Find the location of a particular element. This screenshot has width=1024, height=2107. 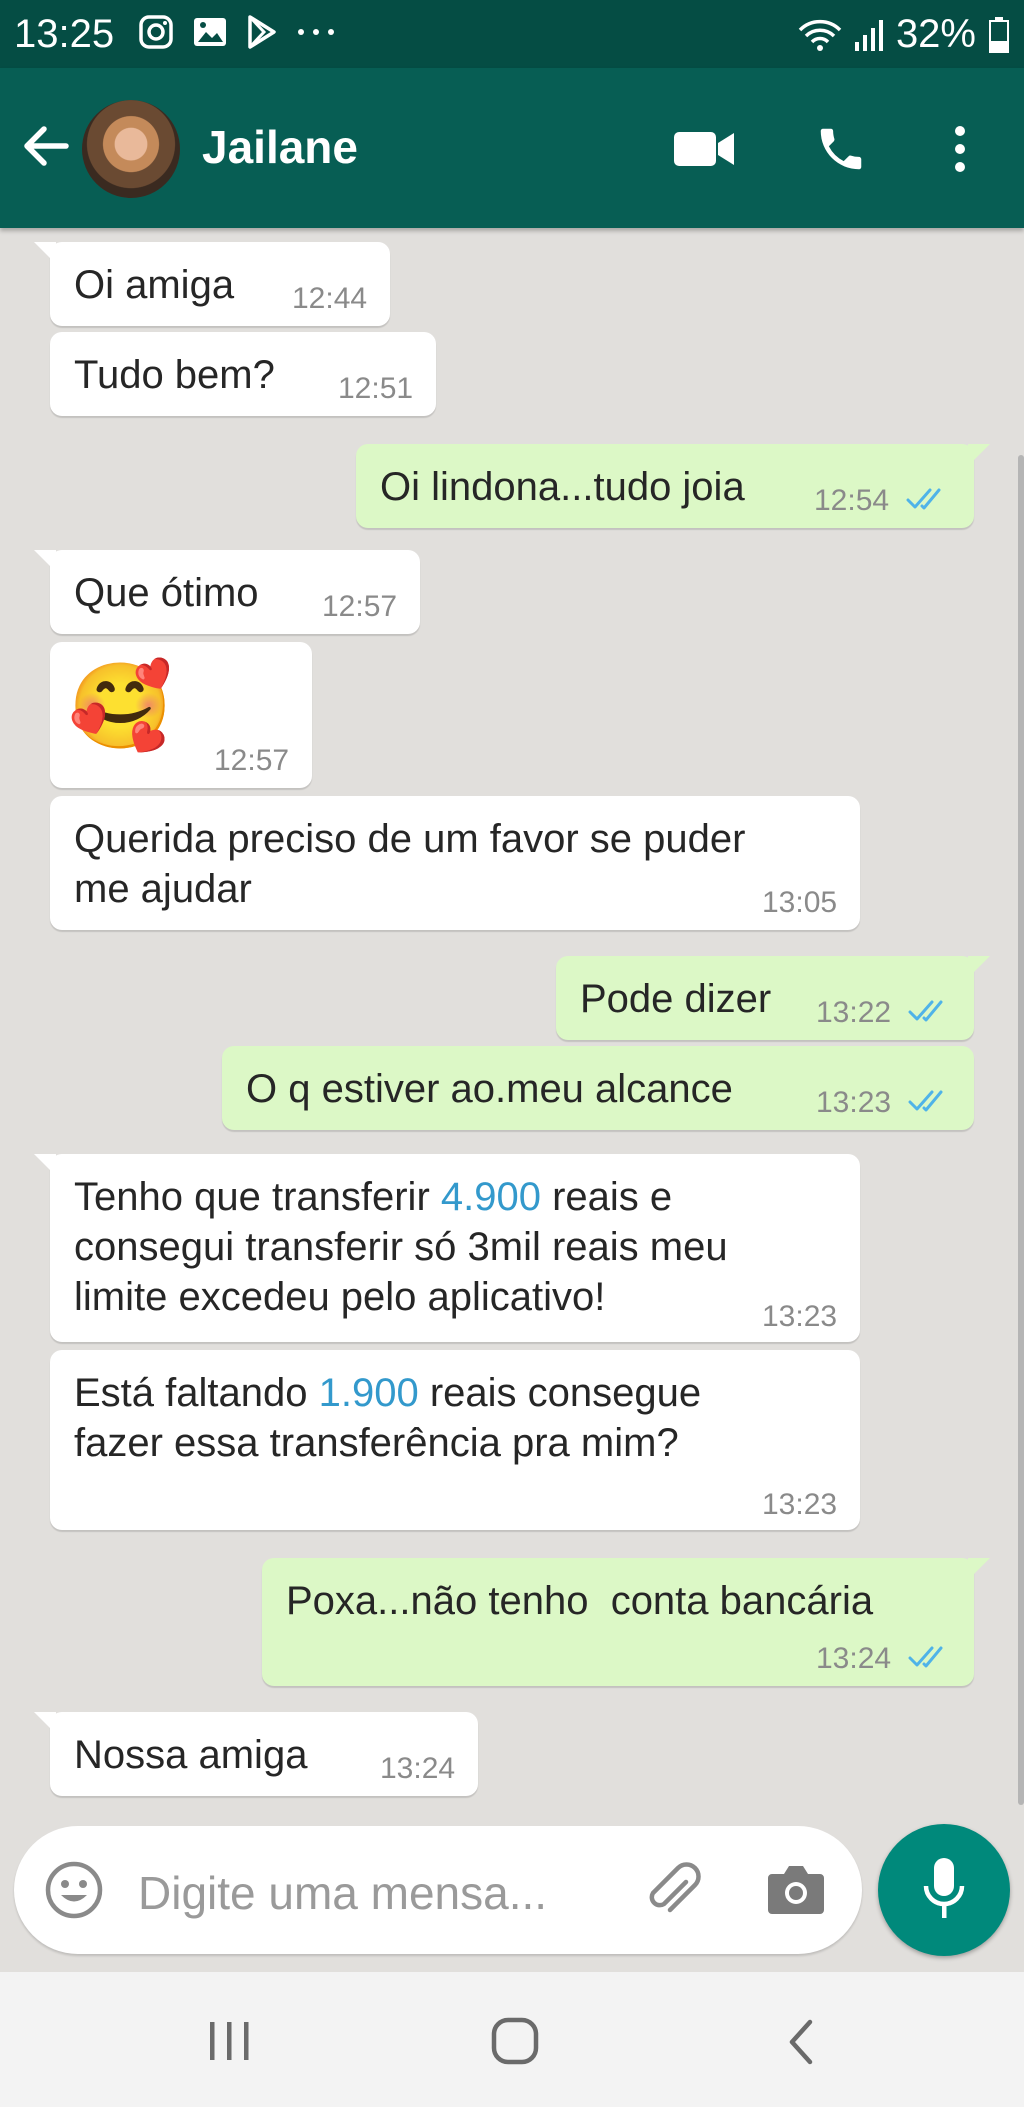

message-time: 12:44 is located at coordinates (330, 298).